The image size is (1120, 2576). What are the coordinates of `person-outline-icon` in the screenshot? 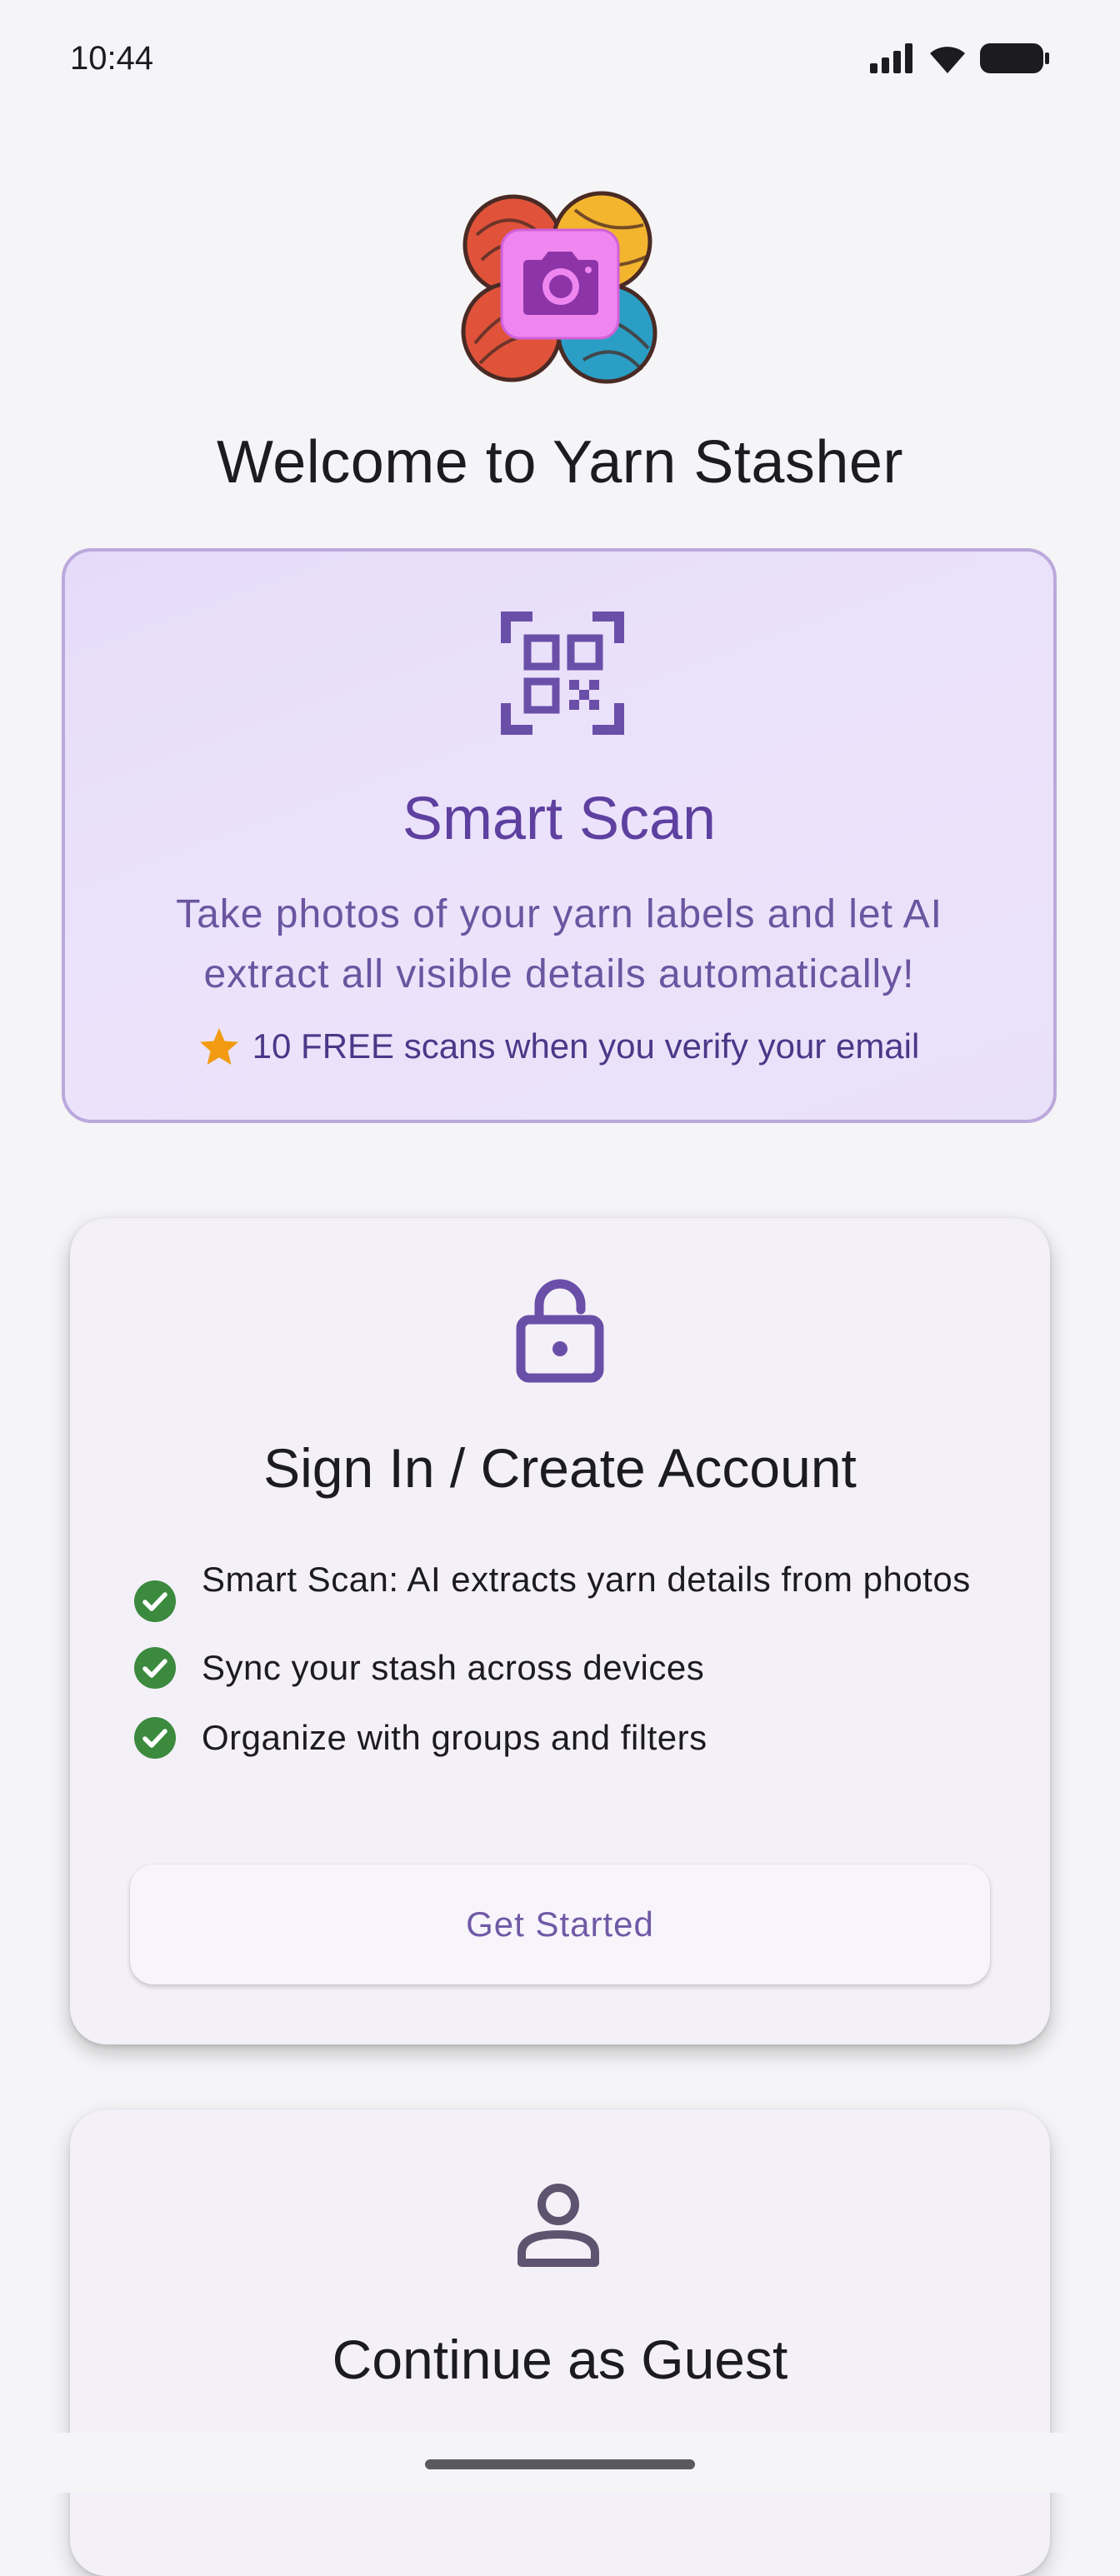 It's located at (558, 2225).